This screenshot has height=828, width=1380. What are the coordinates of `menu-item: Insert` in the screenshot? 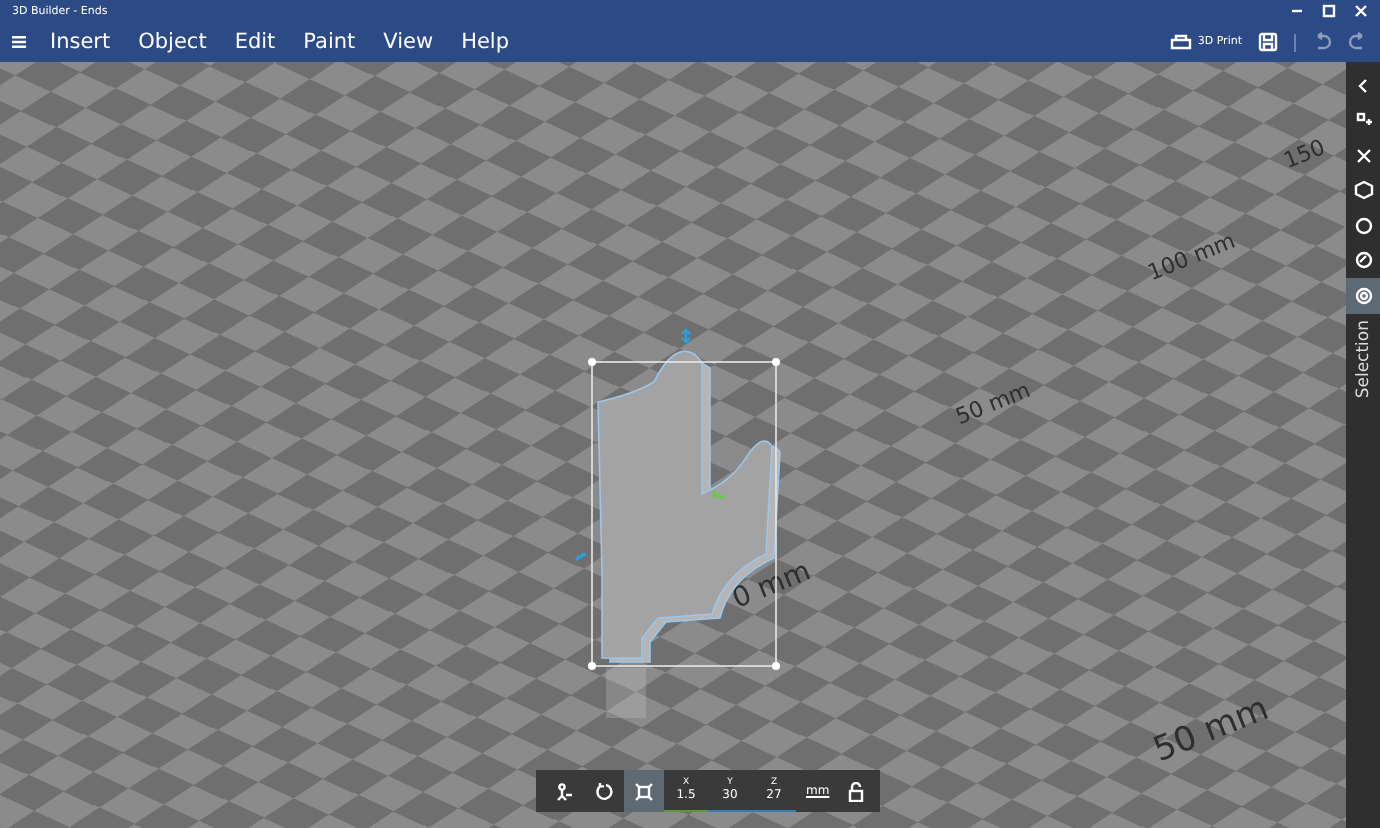 It's located at (80, 42).